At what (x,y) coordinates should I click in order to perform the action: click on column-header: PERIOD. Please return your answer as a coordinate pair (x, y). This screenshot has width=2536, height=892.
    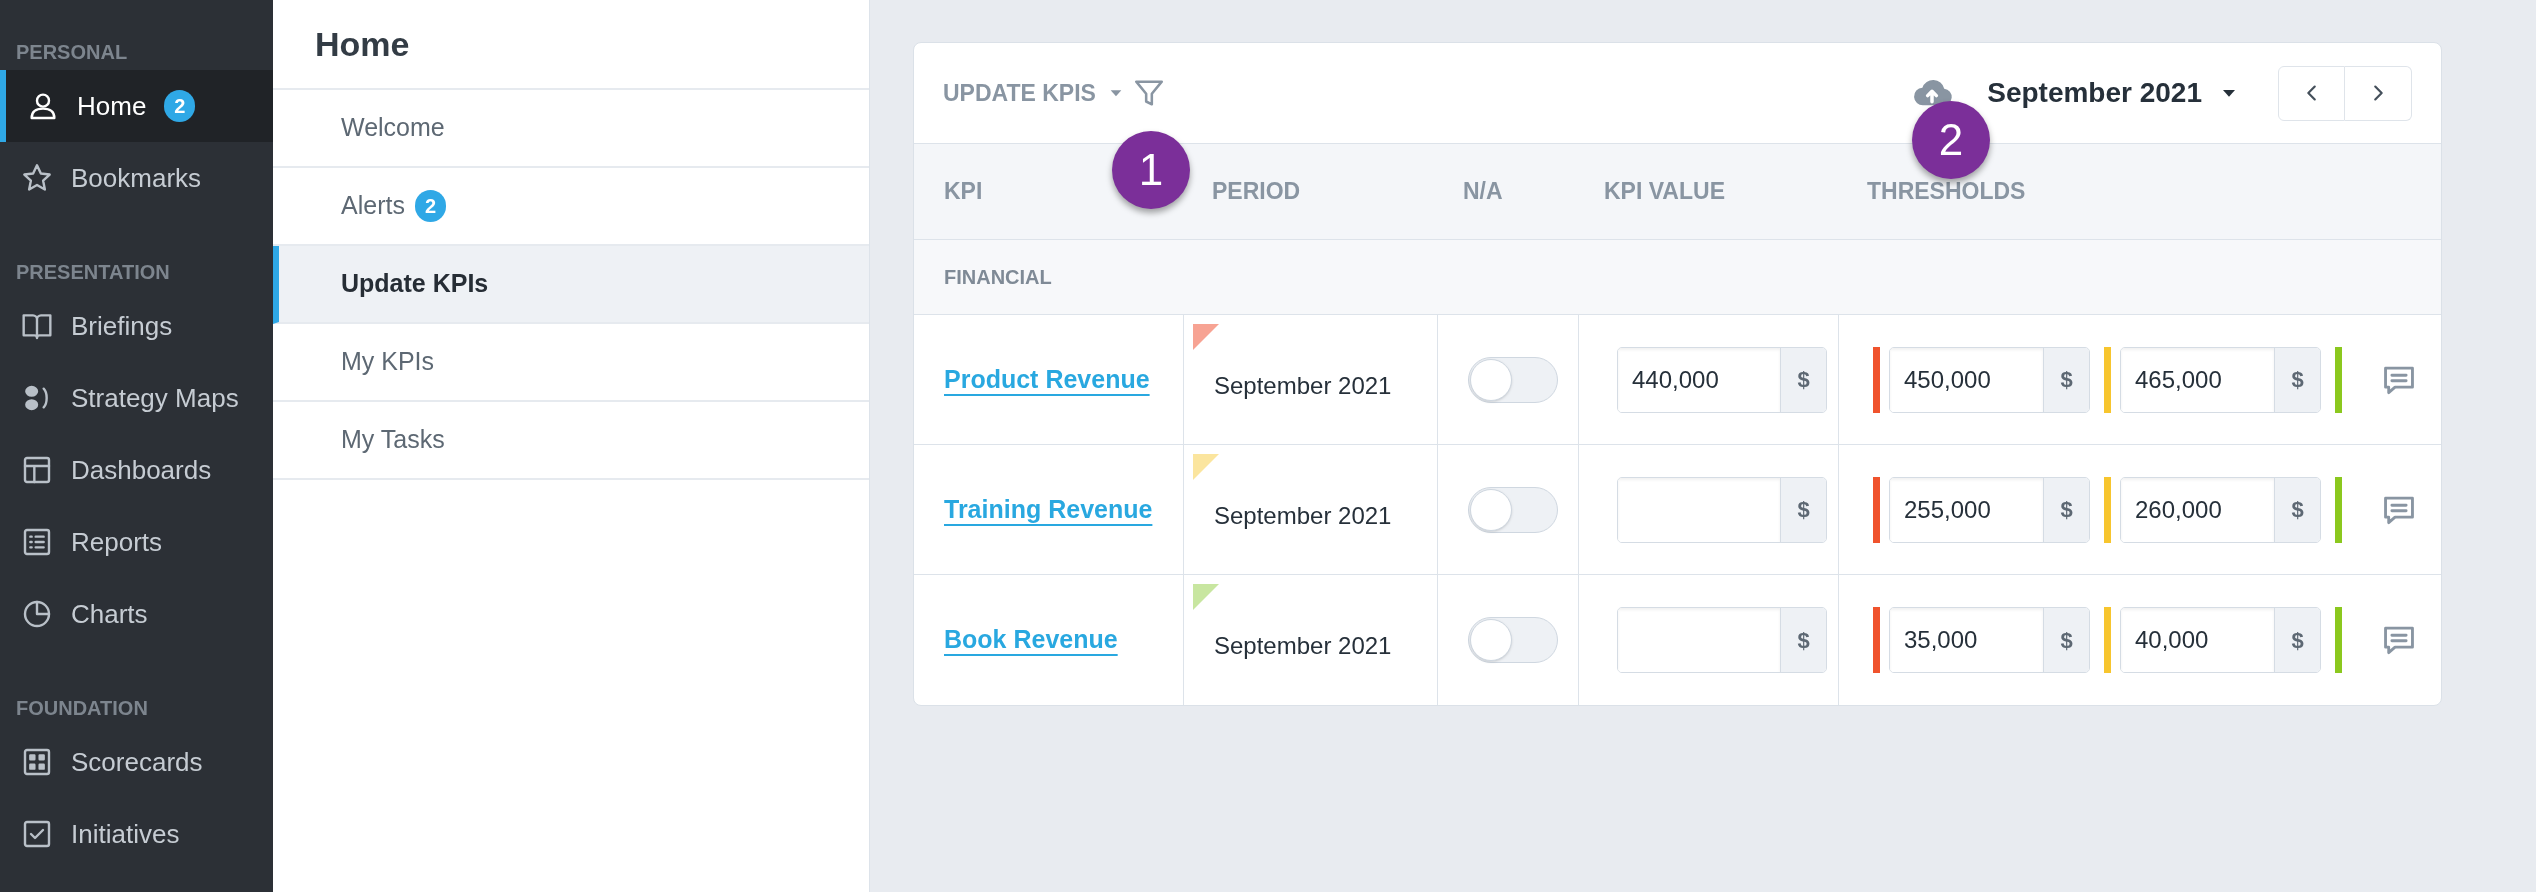
    Looking at the image, I should click on (1256, 191).